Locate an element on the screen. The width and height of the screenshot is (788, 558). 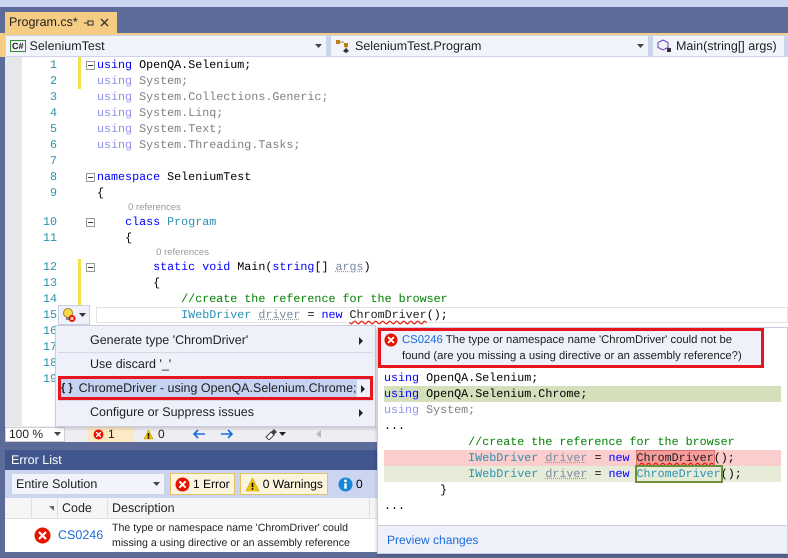
quick-actions-button is located at coordinates (74, 315).